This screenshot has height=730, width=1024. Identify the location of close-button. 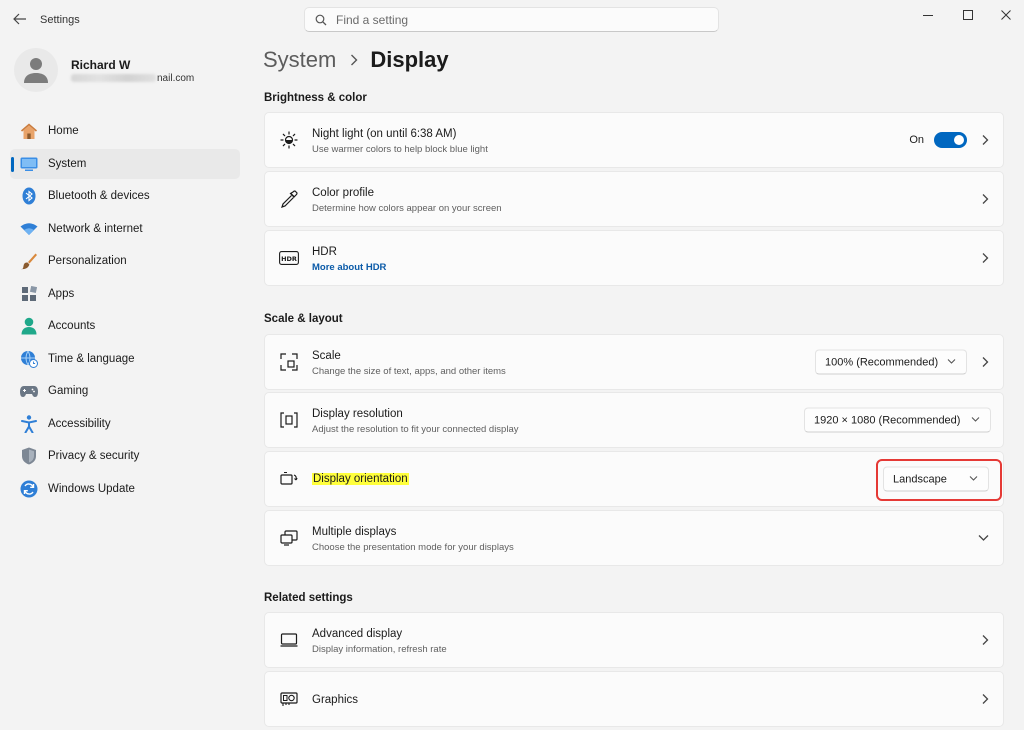
(1005, 15).